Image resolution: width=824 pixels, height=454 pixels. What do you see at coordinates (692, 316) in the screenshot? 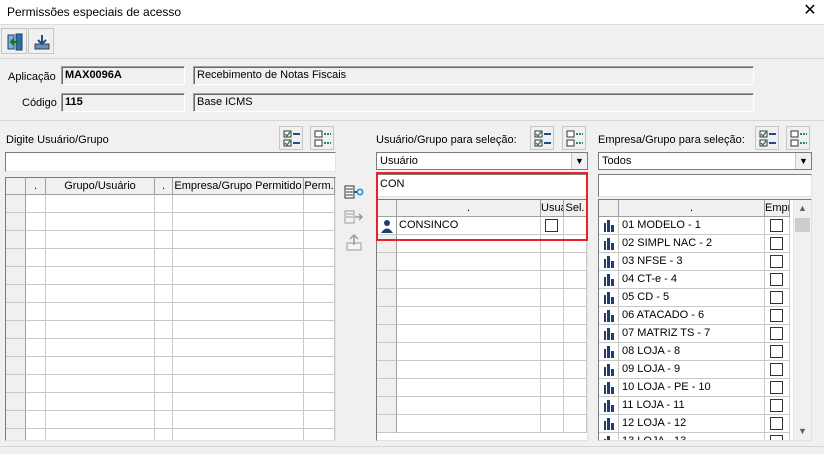
I see `company-name-cell: 06 ATACADO - 6` at bounding box center [692, 316].